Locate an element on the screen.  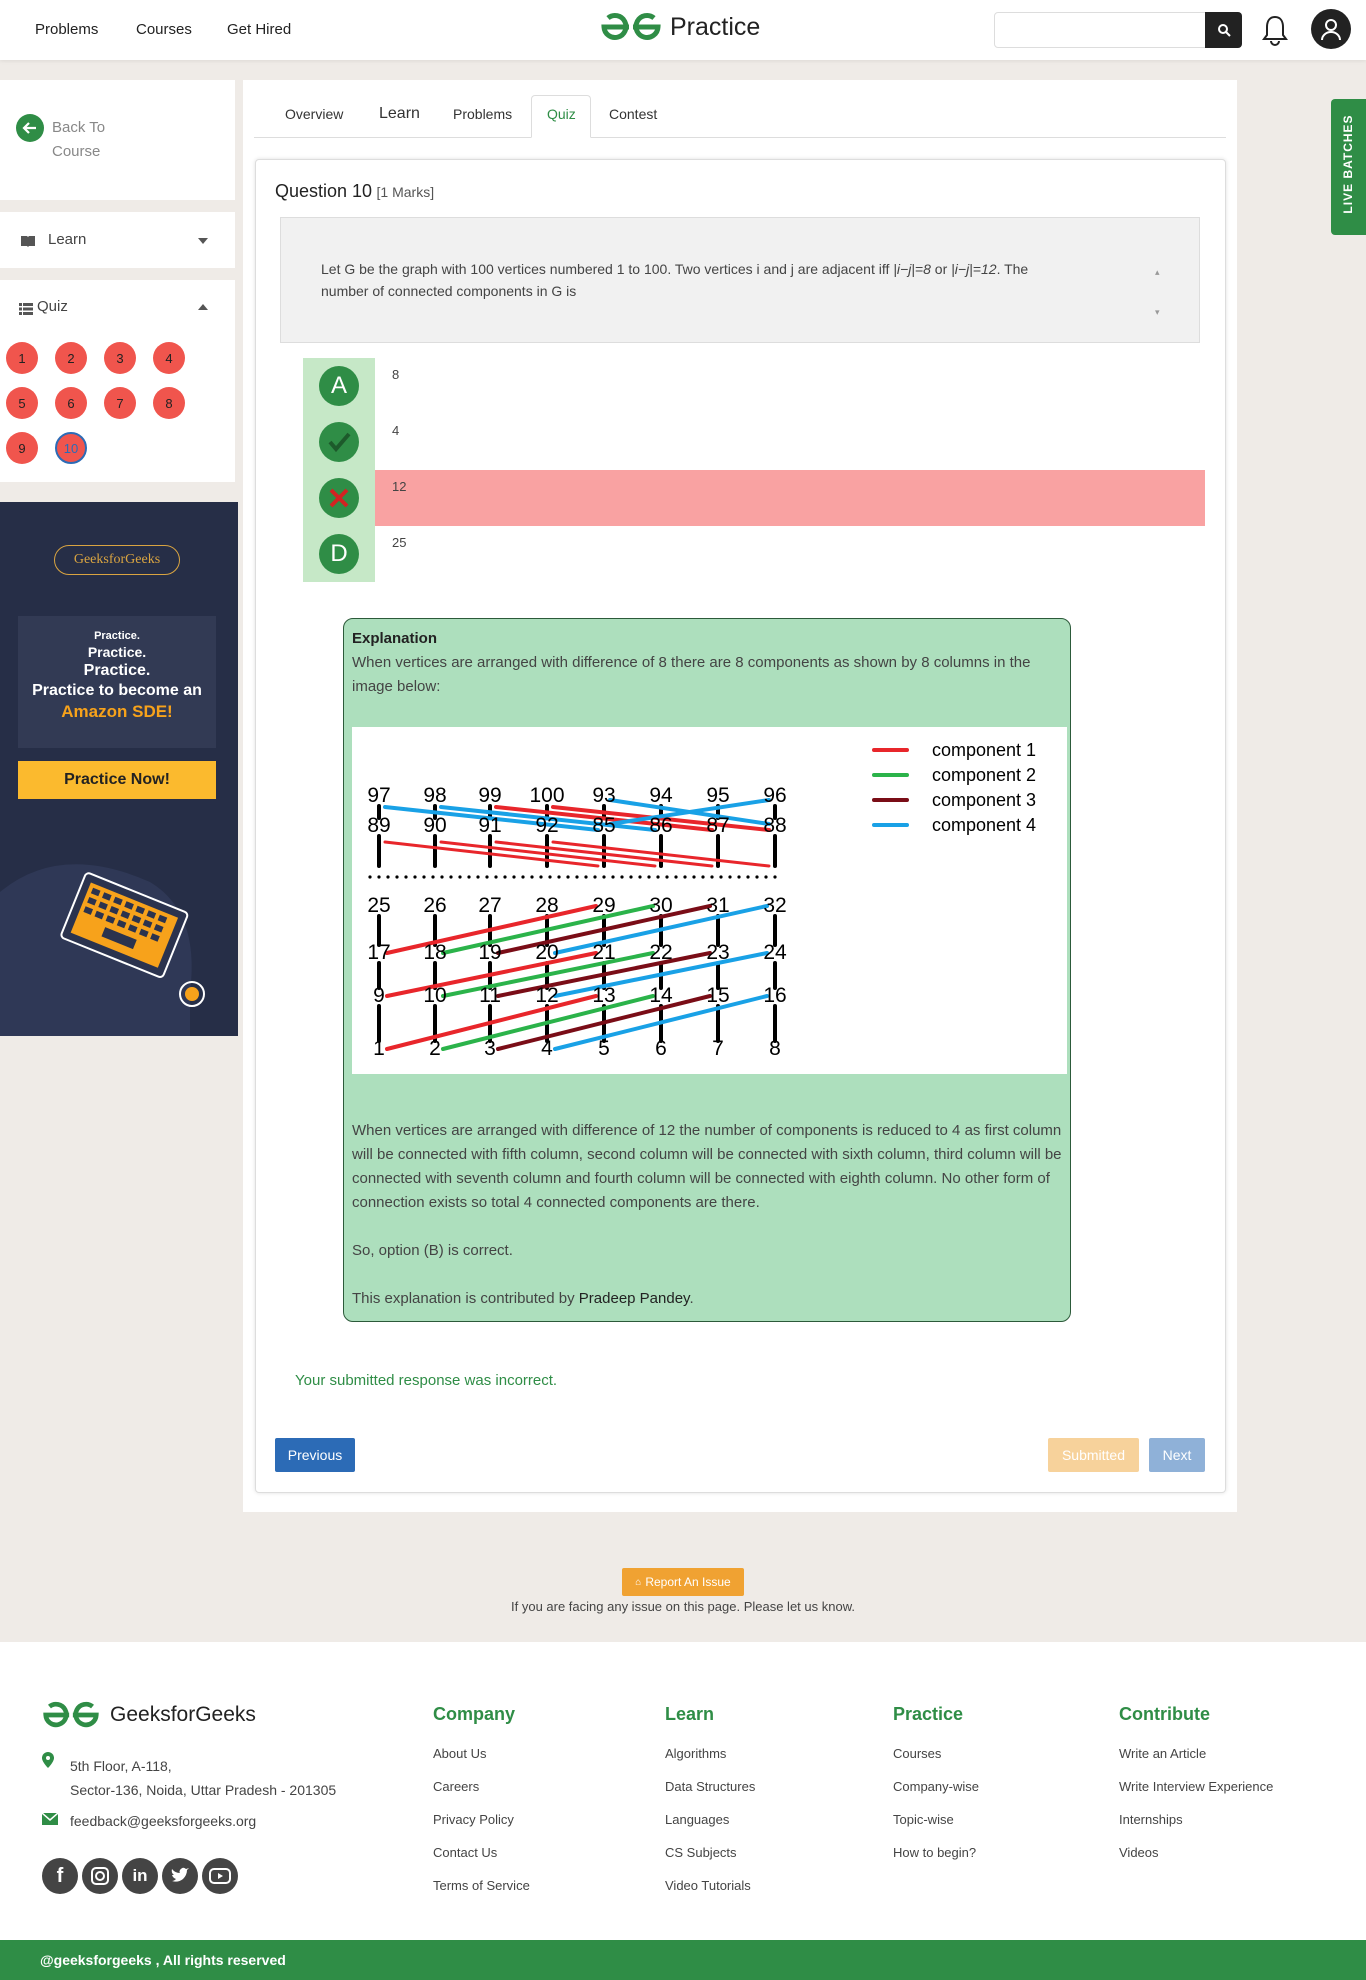
vertex-label: 9 is located at coordinates (379, 995).